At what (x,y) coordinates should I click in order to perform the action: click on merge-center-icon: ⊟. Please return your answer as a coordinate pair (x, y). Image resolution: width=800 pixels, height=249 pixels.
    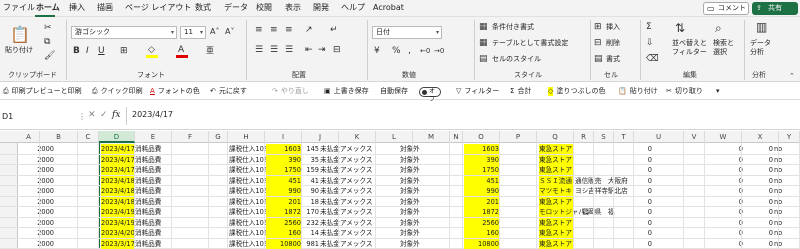
    Looking at the image, I should click on (337, 50).